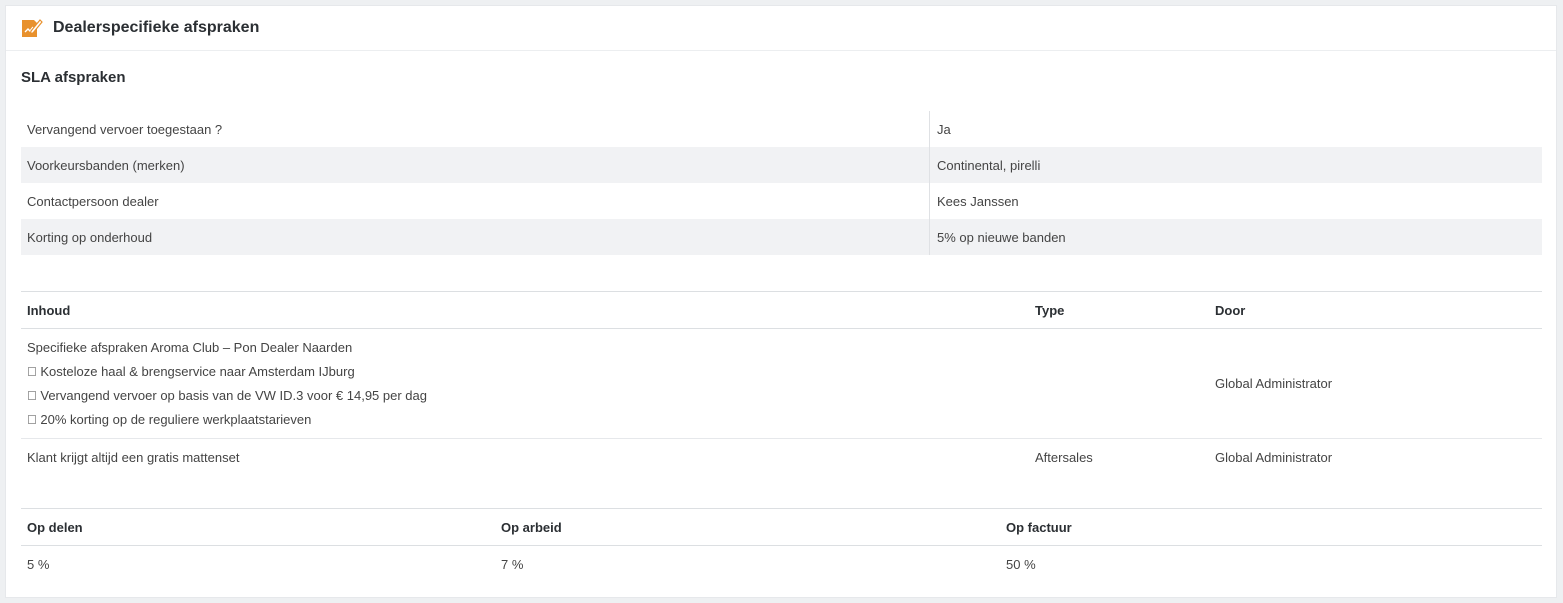 The width and height of the screenshot is (1563, 603). I want to click on column-header-labor: Op arbeid, so click(747, 527).